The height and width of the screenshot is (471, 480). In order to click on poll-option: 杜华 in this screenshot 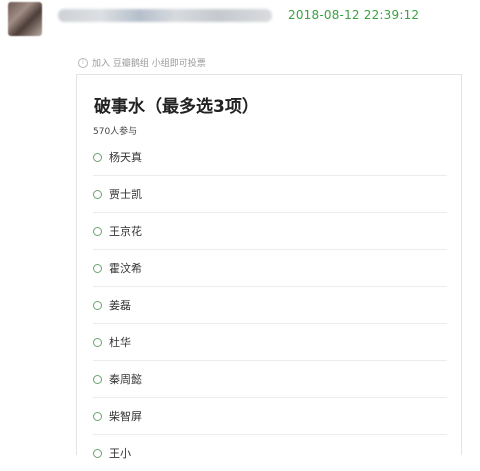, I will do `click(270, 342)`.